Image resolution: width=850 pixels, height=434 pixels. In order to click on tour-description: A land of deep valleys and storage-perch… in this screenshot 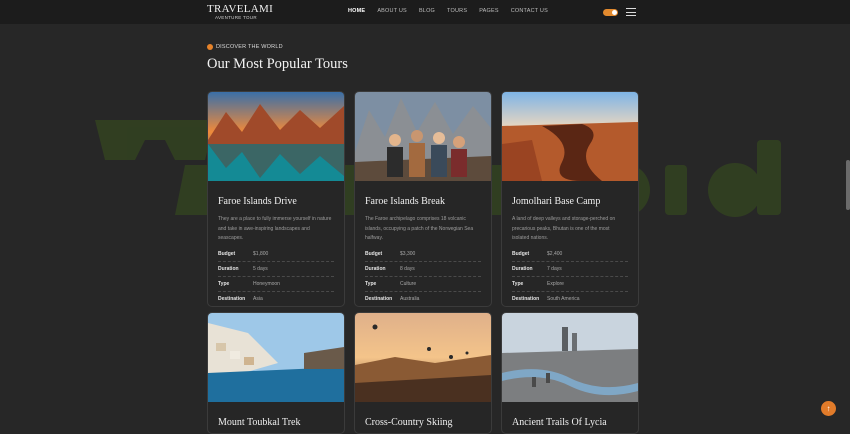, I will do `click(564, 228)`.